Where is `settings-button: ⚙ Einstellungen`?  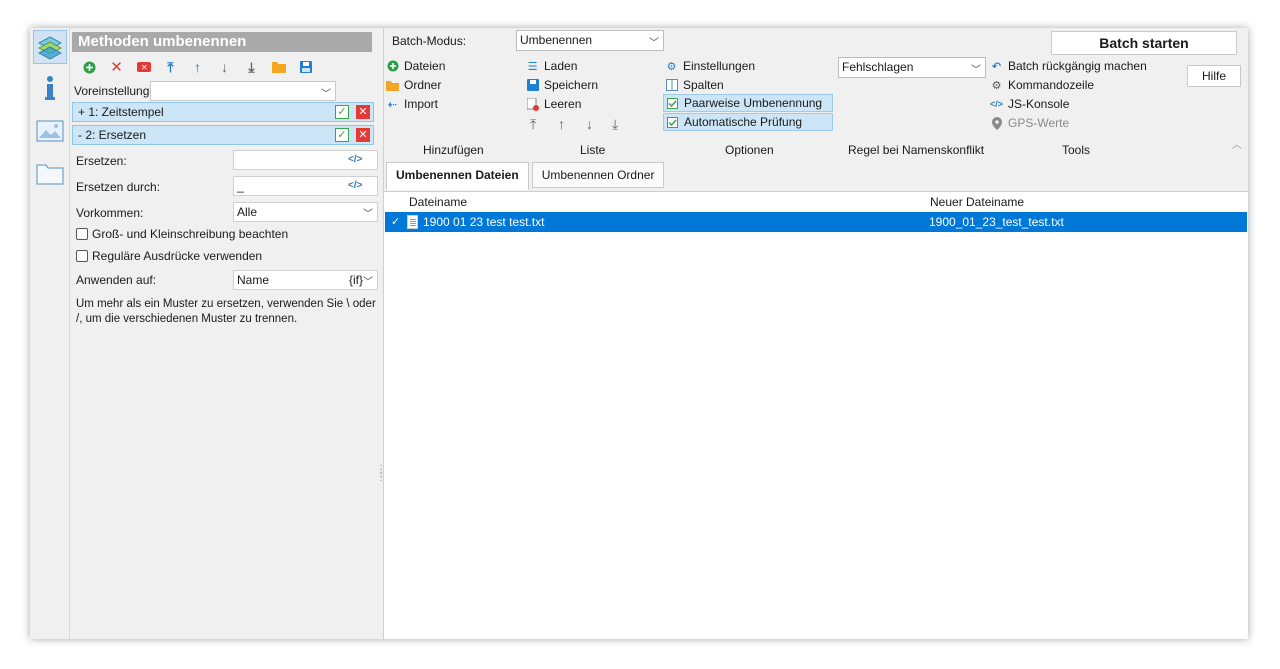
settings-button: ⚙ Einstellungen is located at coordinates (710, 66).